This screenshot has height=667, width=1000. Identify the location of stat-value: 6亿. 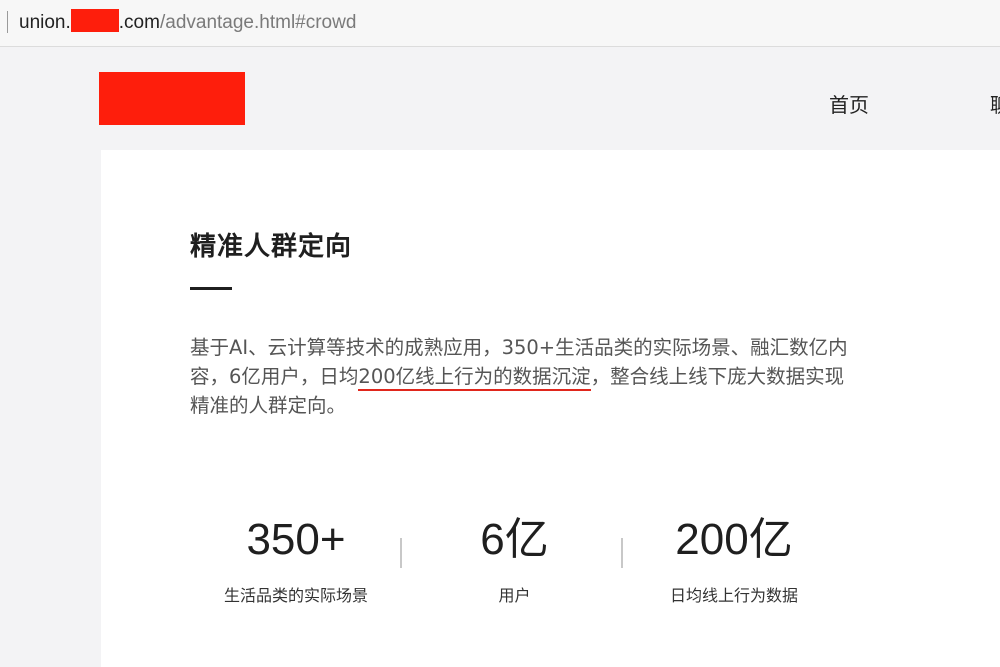
(514, 539).